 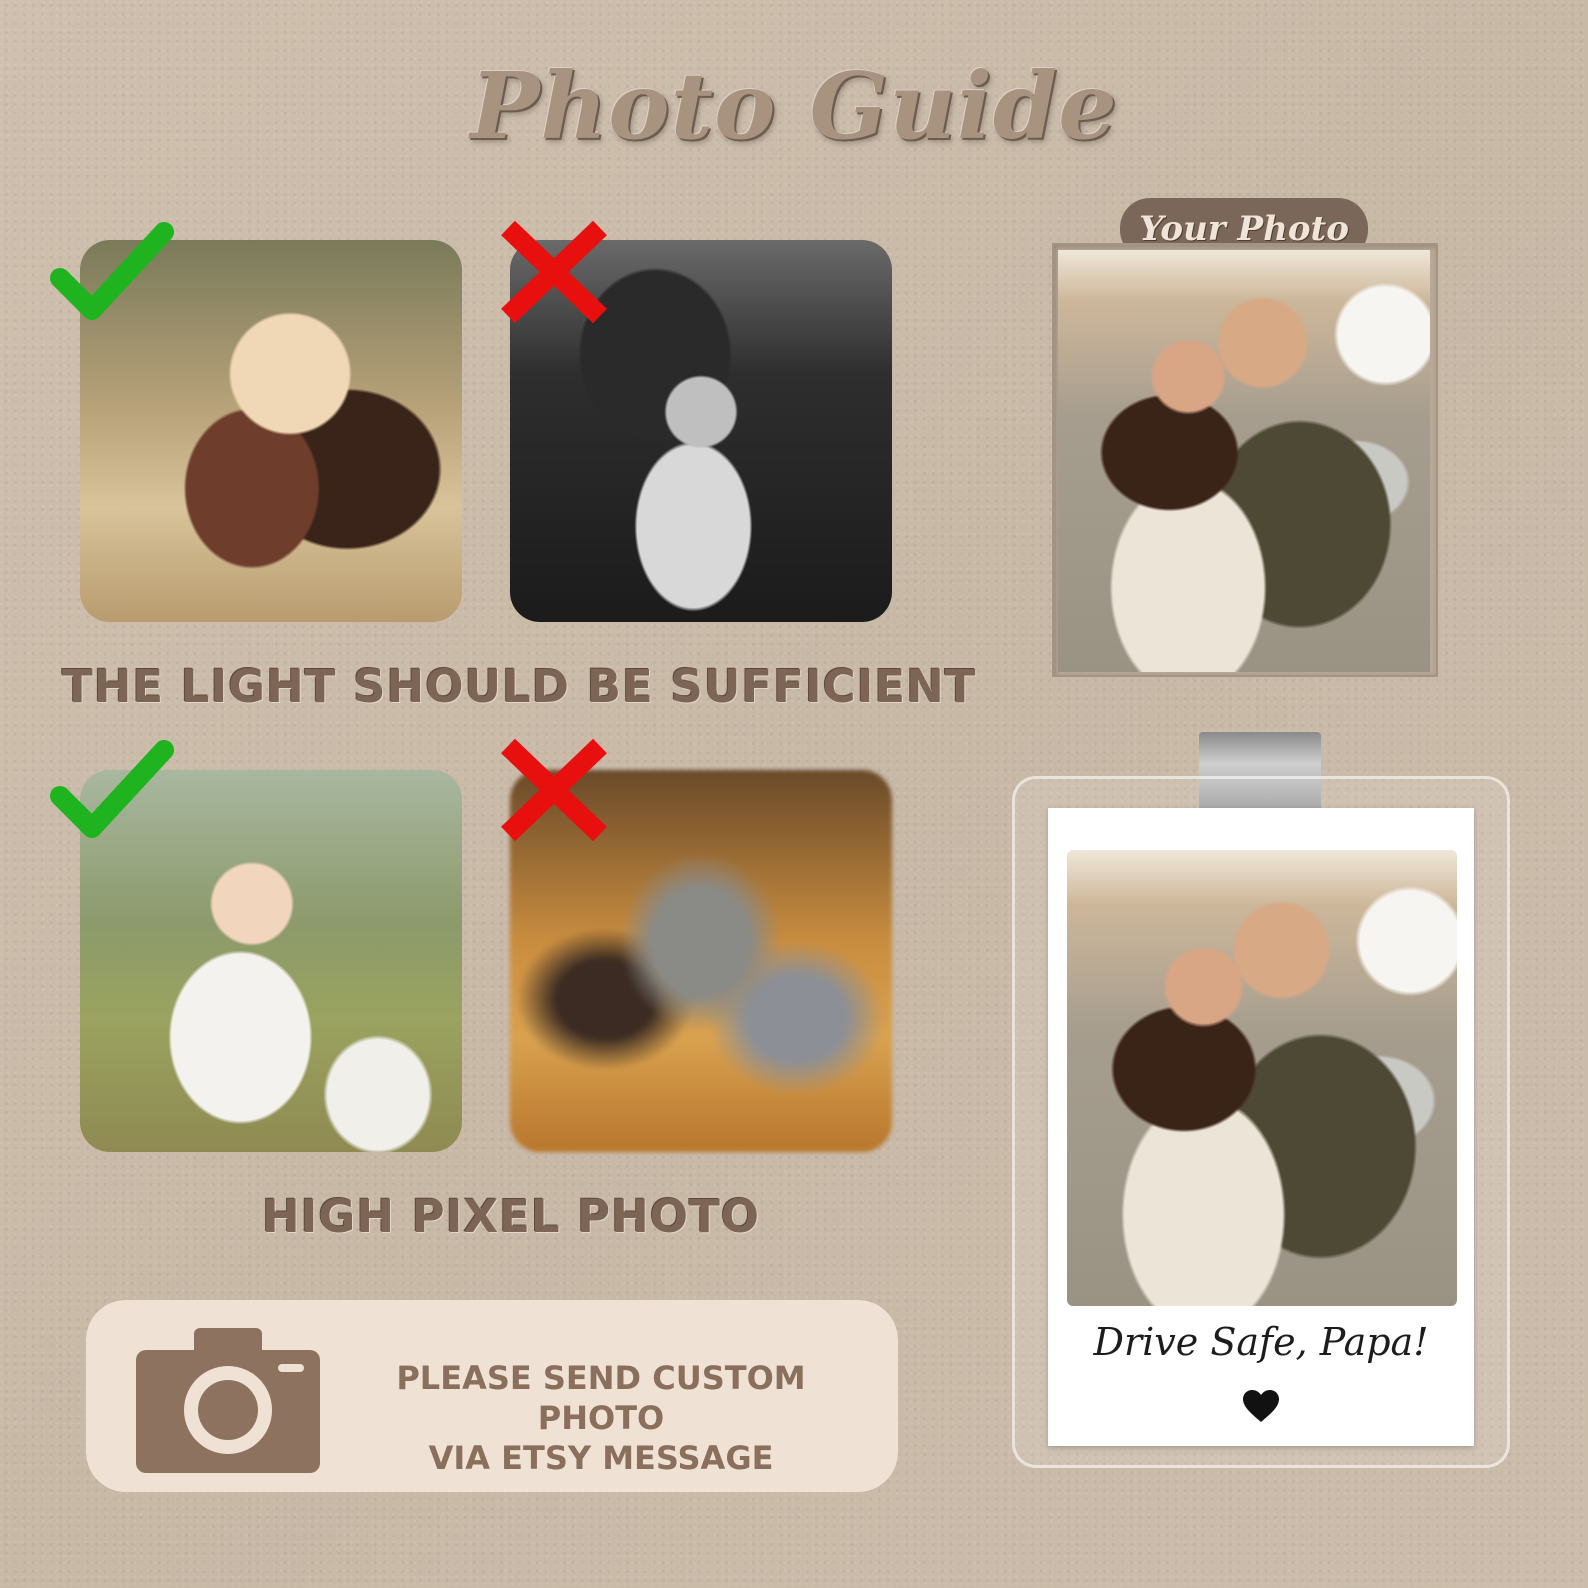 I want to click on your-photo-image, so click(x=1244, y=461).